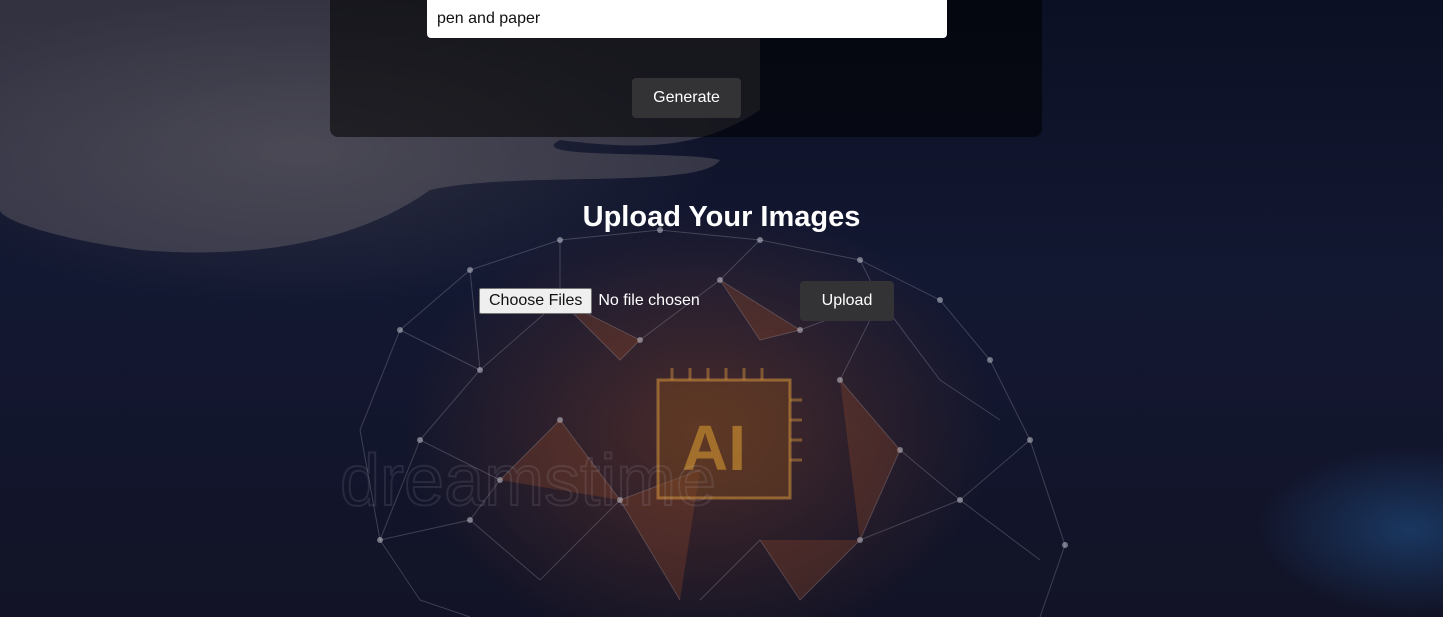  Describe the element at coordinates (649, 300) in the screenshot. I see `file-status-text: No file chosen` at that location.